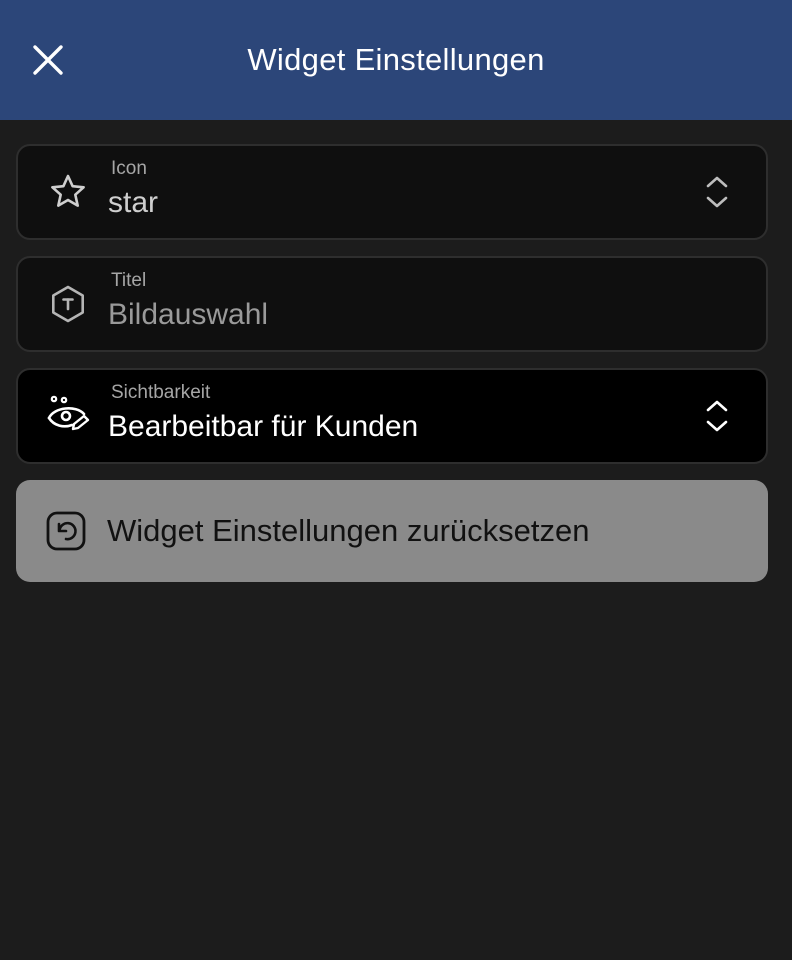 The image size is (792, 960). Describe the element at coordinates (263, 426) in the screenshot. I see `visibility-field-value: Bearbeitbar für Kunden` at that location.